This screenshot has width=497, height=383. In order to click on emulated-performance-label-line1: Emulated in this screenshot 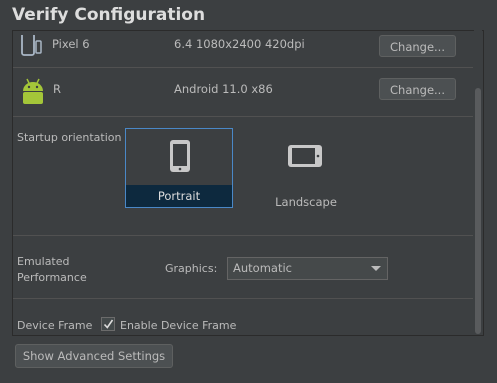, I will do `click(43, 261)`.